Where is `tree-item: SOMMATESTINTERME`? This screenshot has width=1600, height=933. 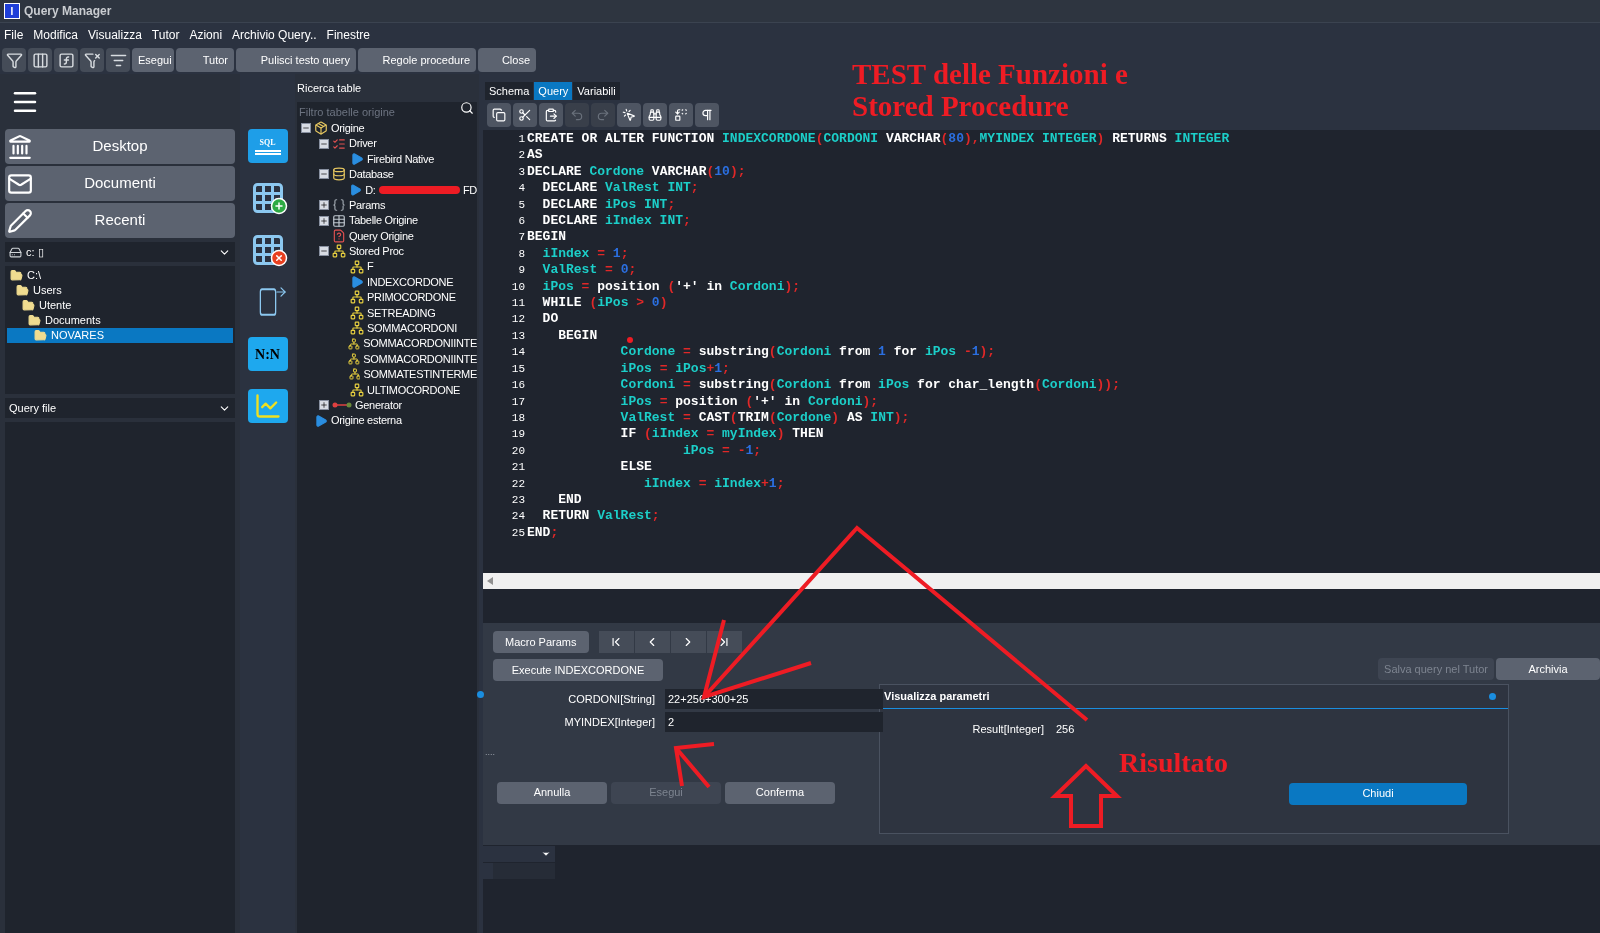
tree-item: SOMMATESTINTERME is located at coordinates (420, 374).